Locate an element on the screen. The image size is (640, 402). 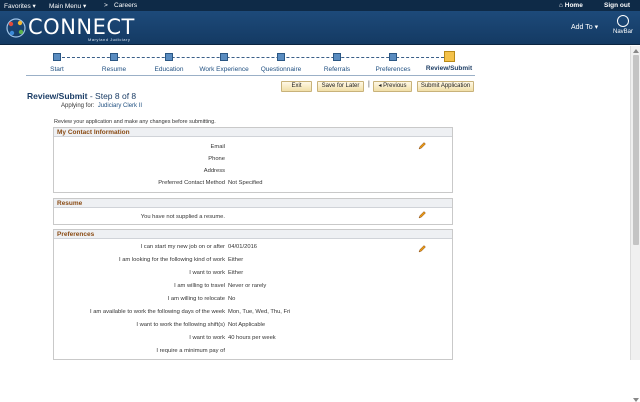
preferred-contact-value: Not Specified is located at coordinates (245, 183).